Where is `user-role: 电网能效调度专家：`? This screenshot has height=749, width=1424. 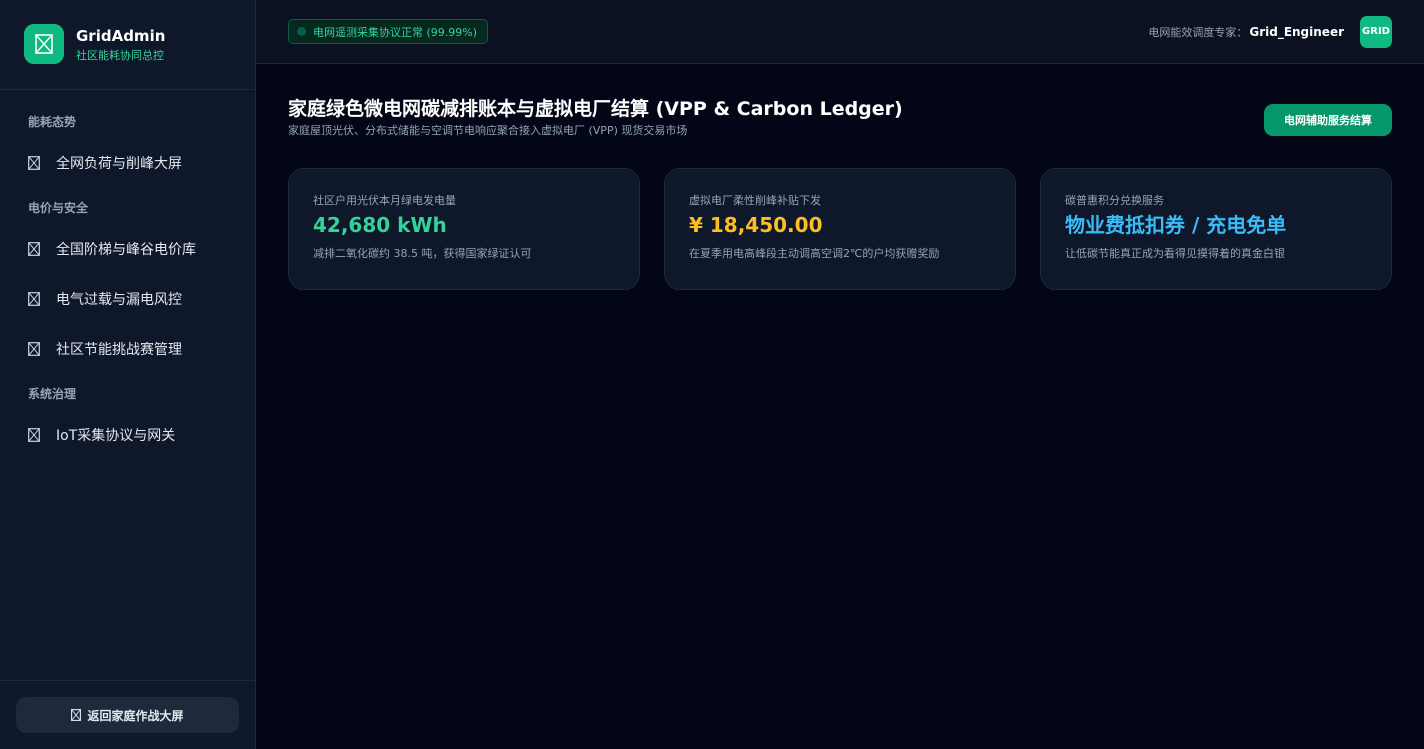
user-role: 电网能效调度专家： is located at coordinates (1198, 32).